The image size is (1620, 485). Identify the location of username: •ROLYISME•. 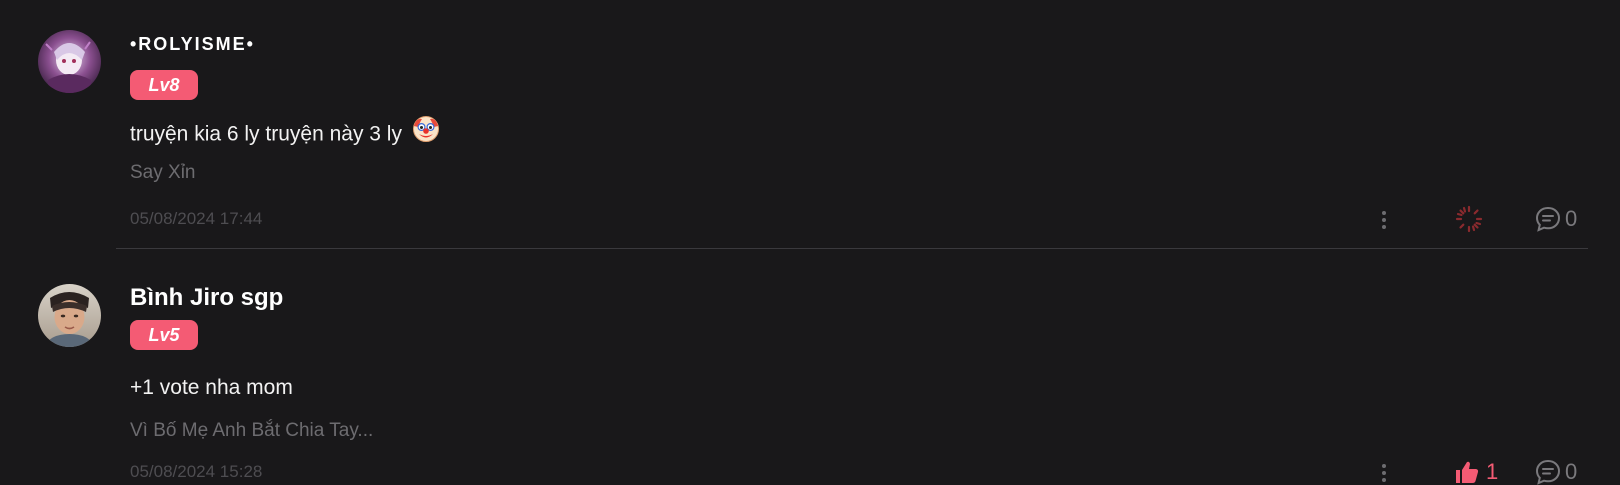
(192, 44).